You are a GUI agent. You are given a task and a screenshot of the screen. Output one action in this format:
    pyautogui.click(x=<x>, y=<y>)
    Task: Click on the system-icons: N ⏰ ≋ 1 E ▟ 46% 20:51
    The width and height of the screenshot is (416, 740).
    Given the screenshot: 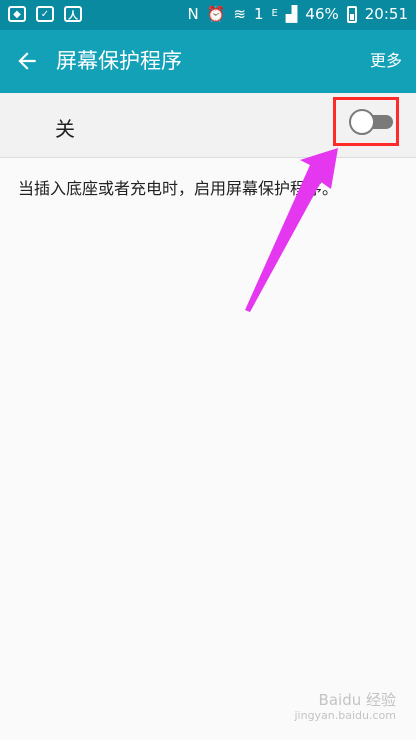 What is the action you would take?
    pyautogui.click(x=298, y=14)
    